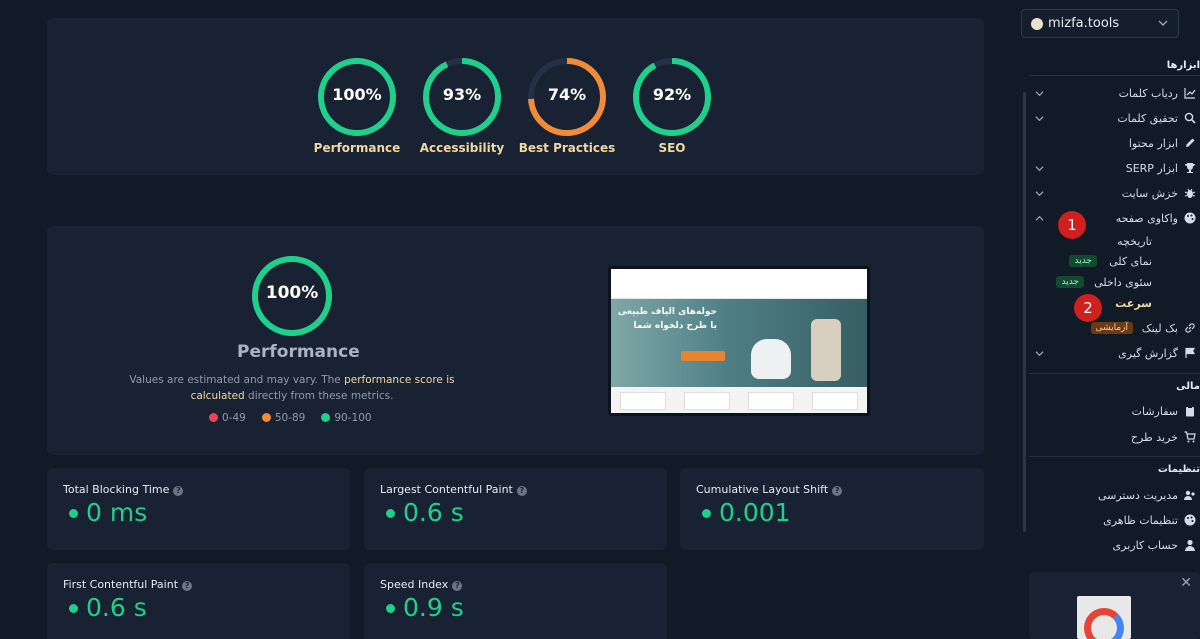 This screenshot has width=1200, height=639. Describe the element at coordinates (1190, 118) in the screenshot. I see `search-icon` at that location.